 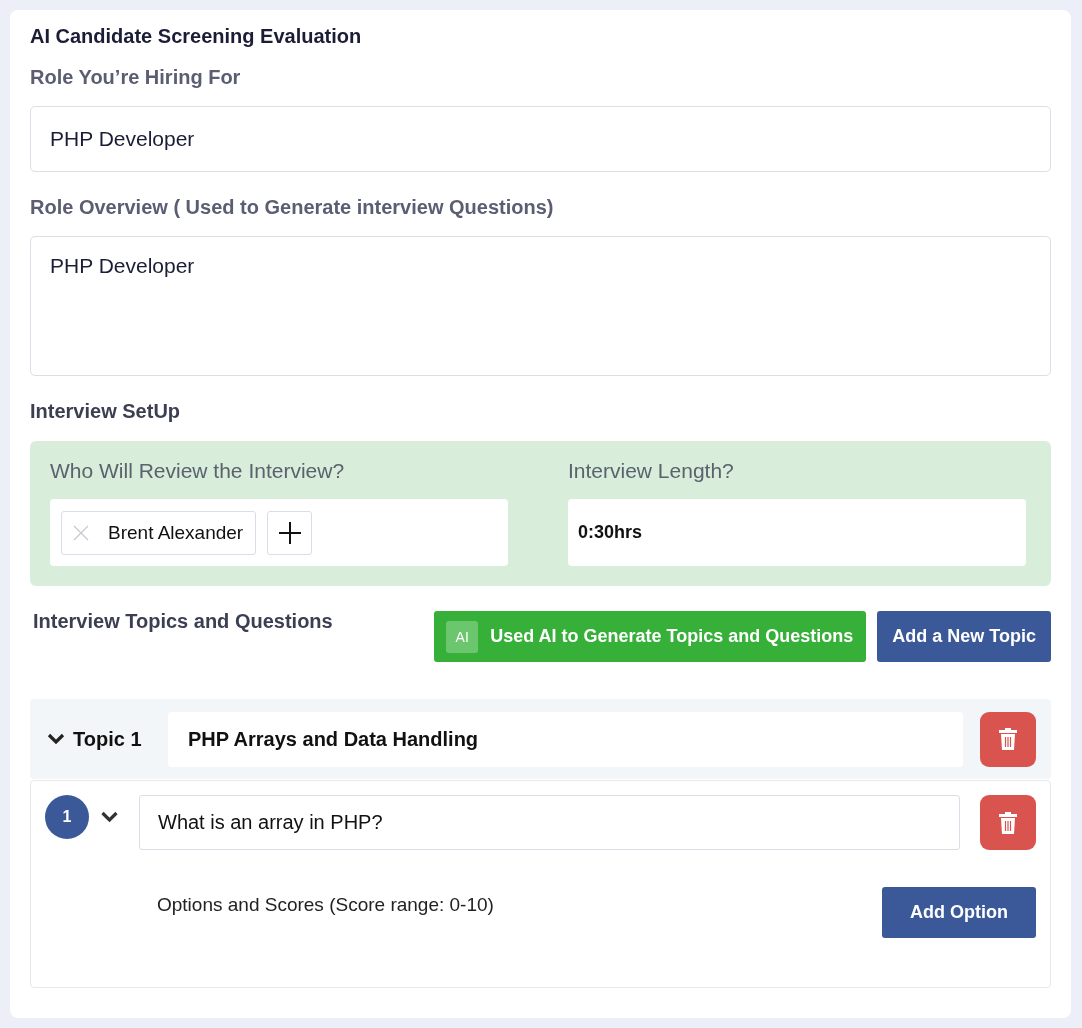 I want to click on reviewers-field: Brent Alexander, so click(x=279, y=532).